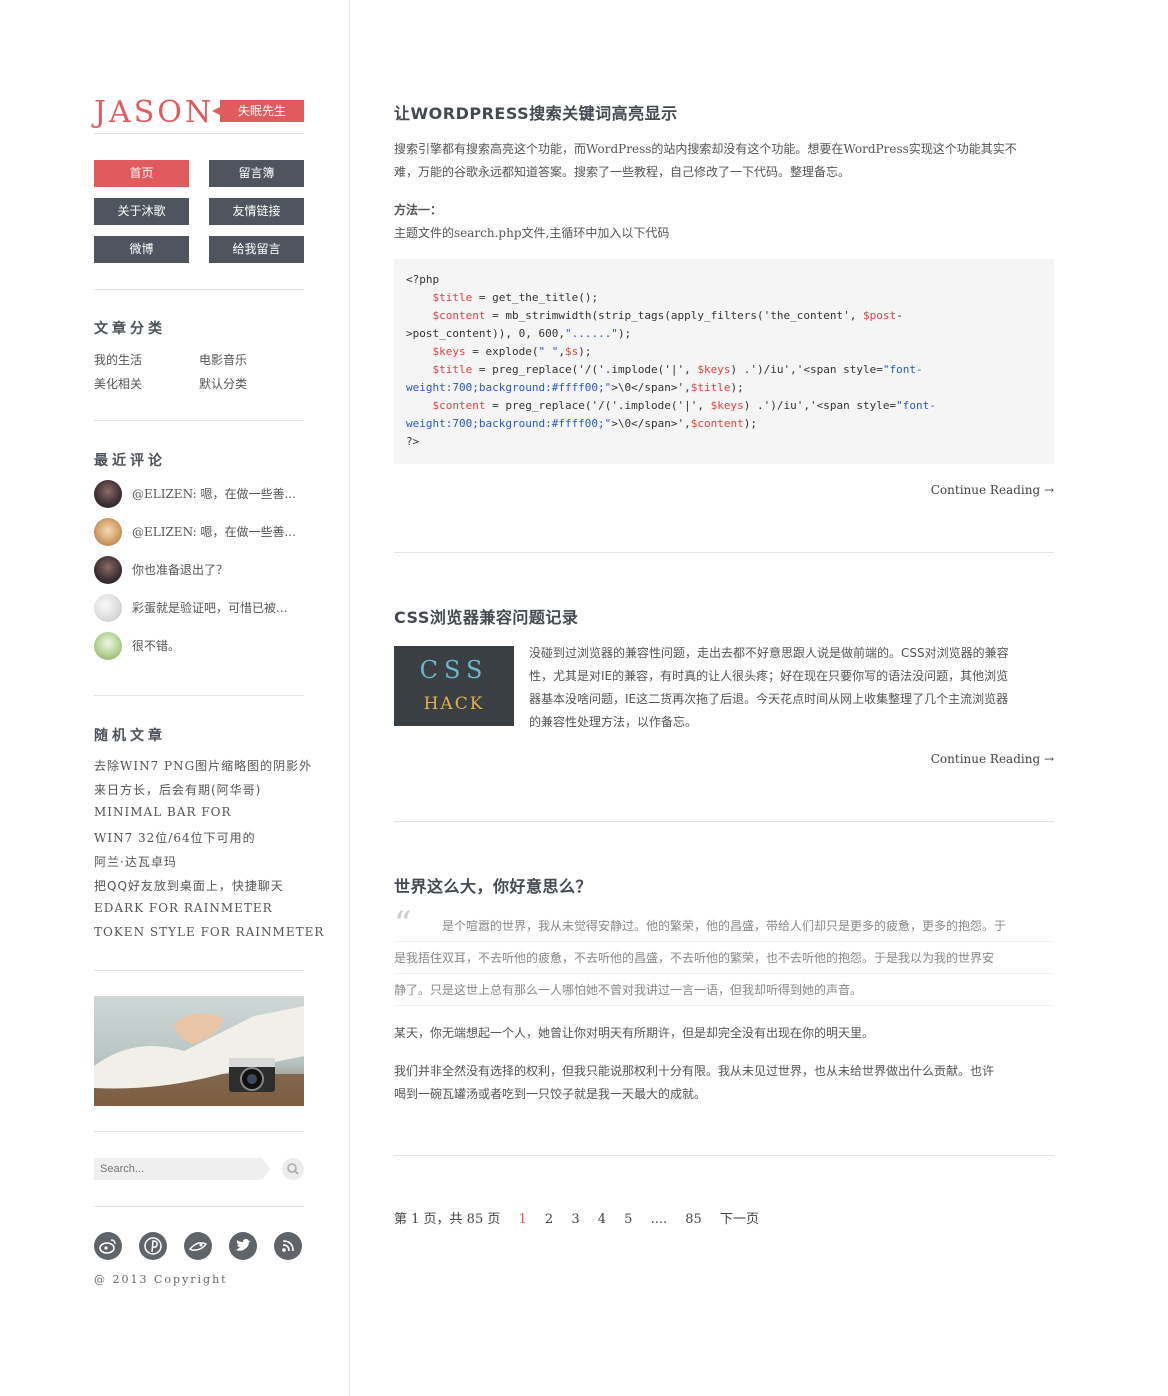 The height and width of the screenshot is (1396, 1168). Describe the element at coordinates (141, 173) in the screenshot. I see `nav-home: 首页` at that location.